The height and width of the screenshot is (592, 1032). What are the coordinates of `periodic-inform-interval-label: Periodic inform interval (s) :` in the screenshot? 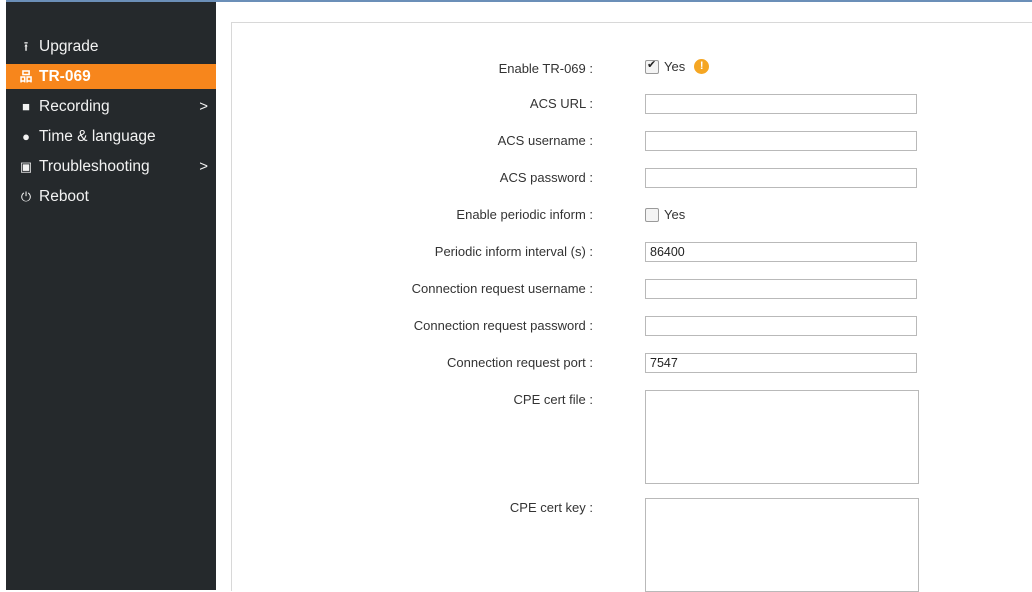 It's located at (513, 251).